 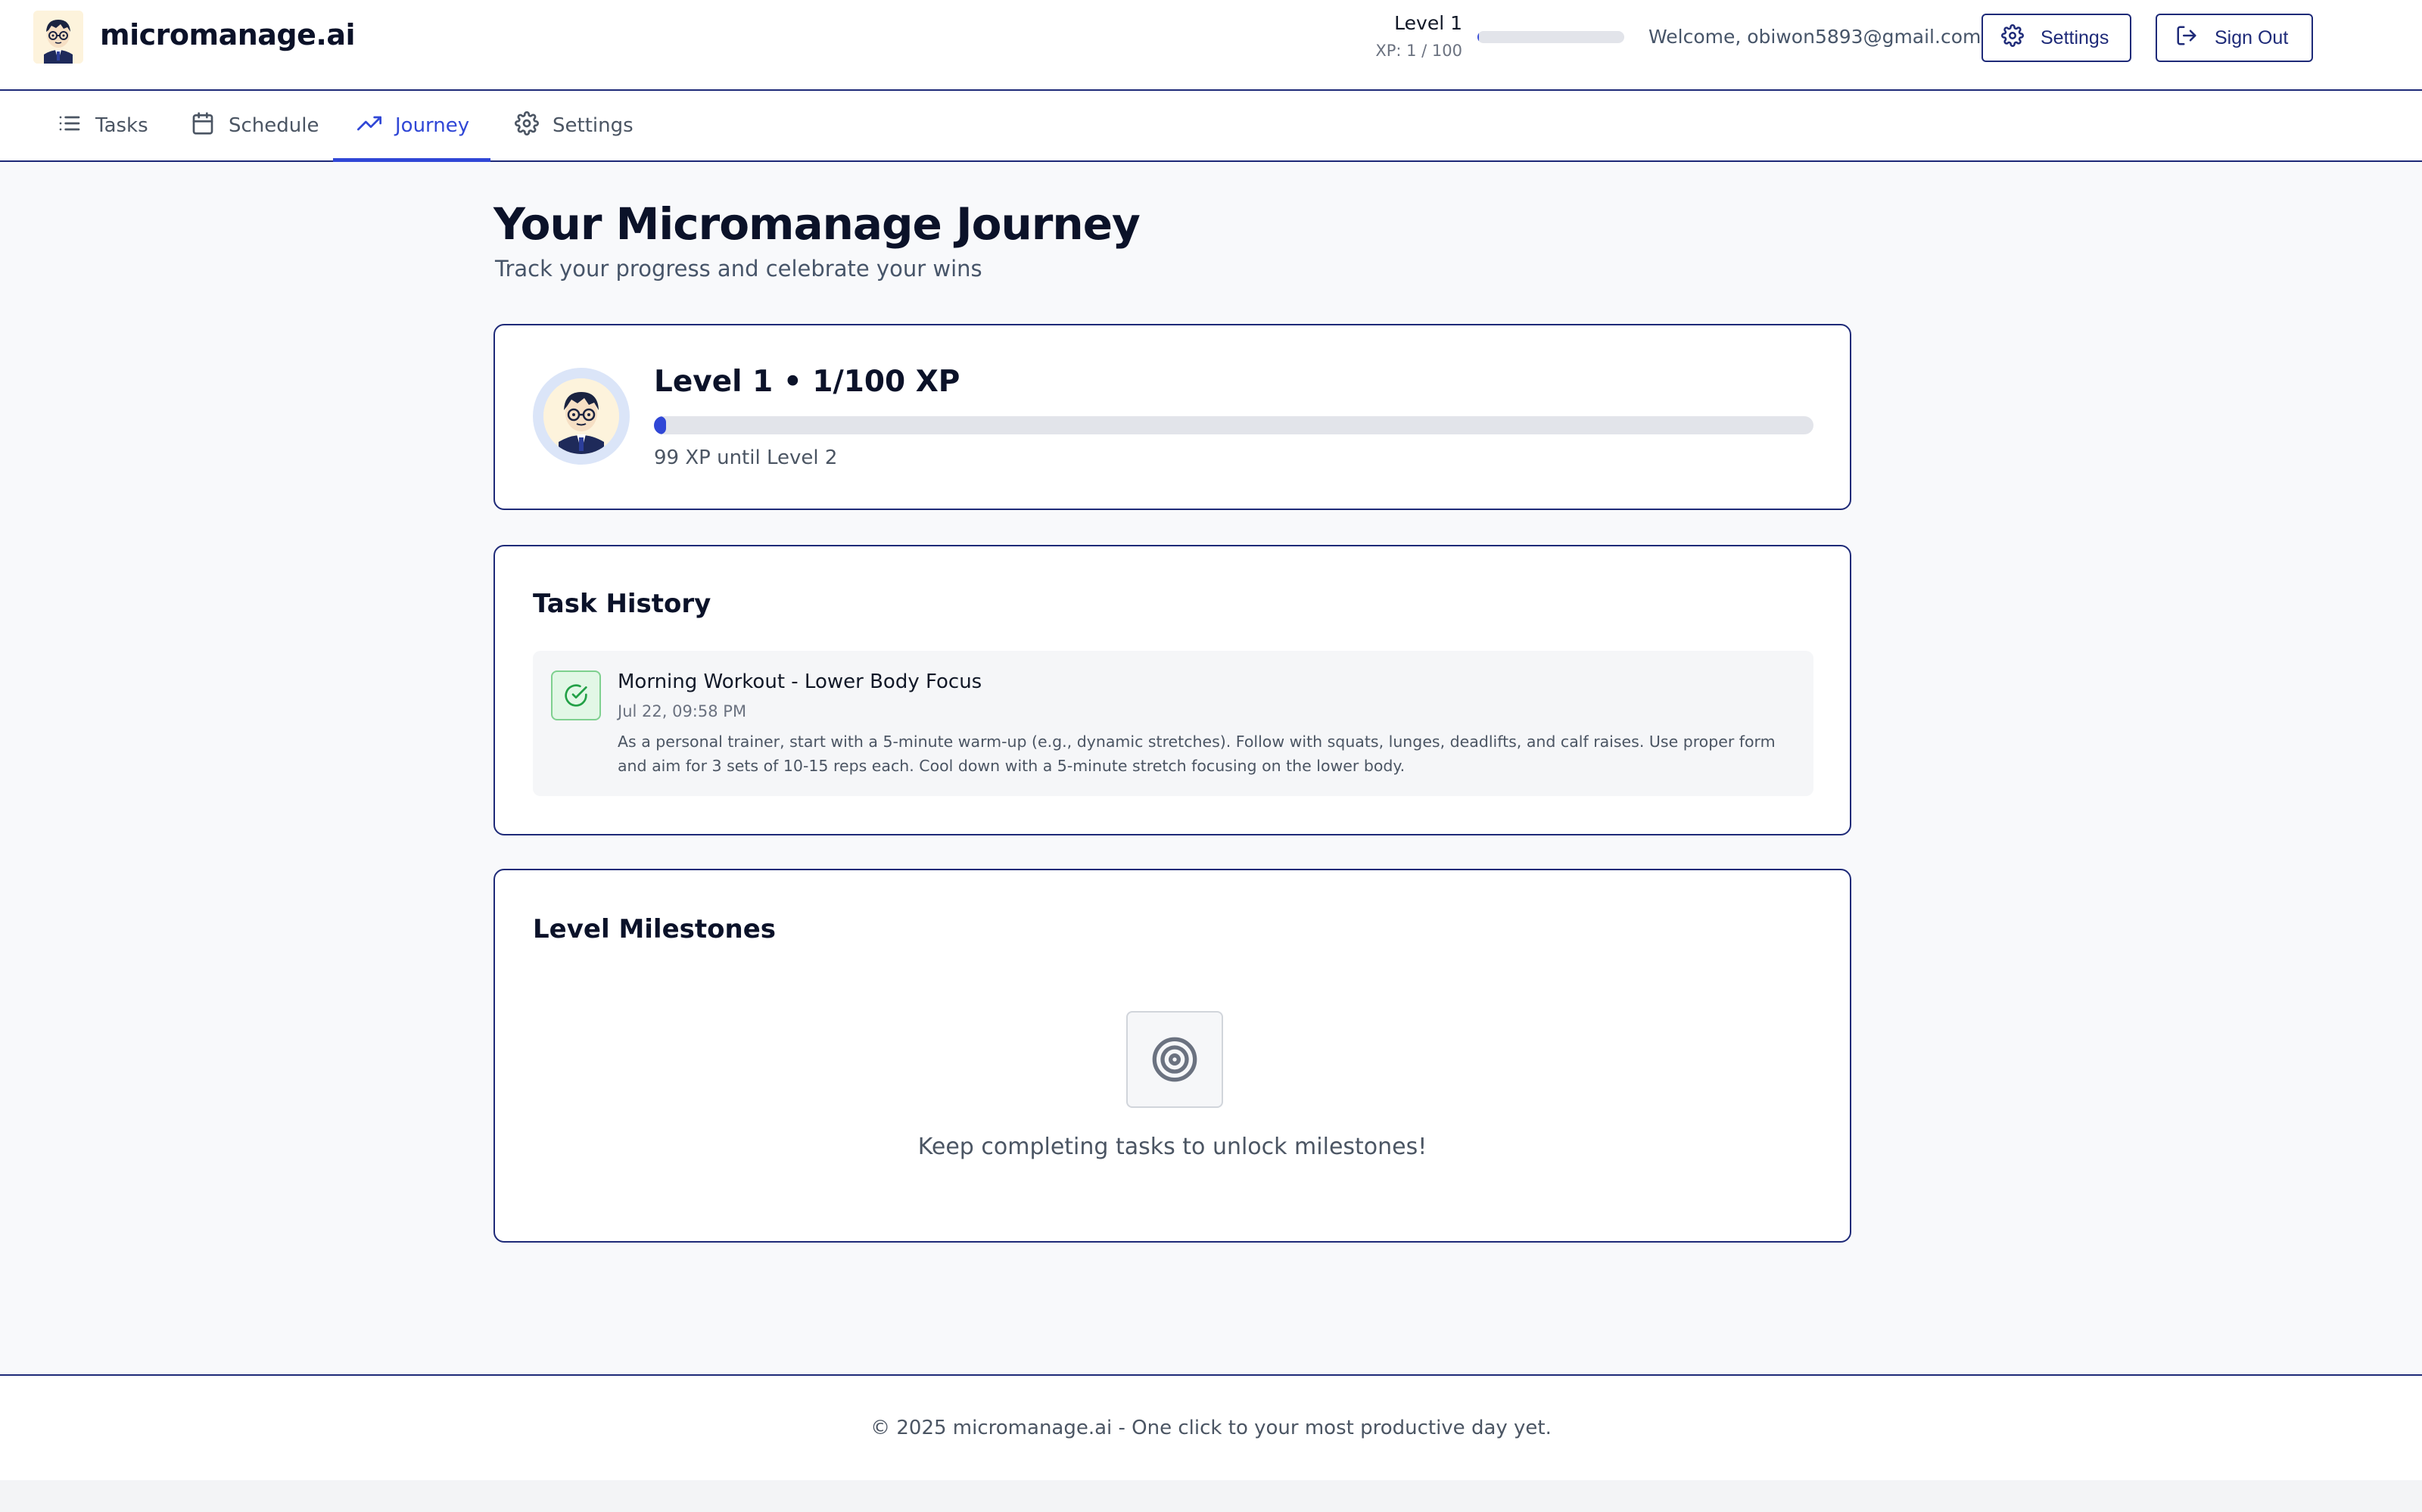 What do you see at coordinates (1550, 37) in the screenshot?
I see `header-xp-progress-bar` at bounding box center [1550, 37].